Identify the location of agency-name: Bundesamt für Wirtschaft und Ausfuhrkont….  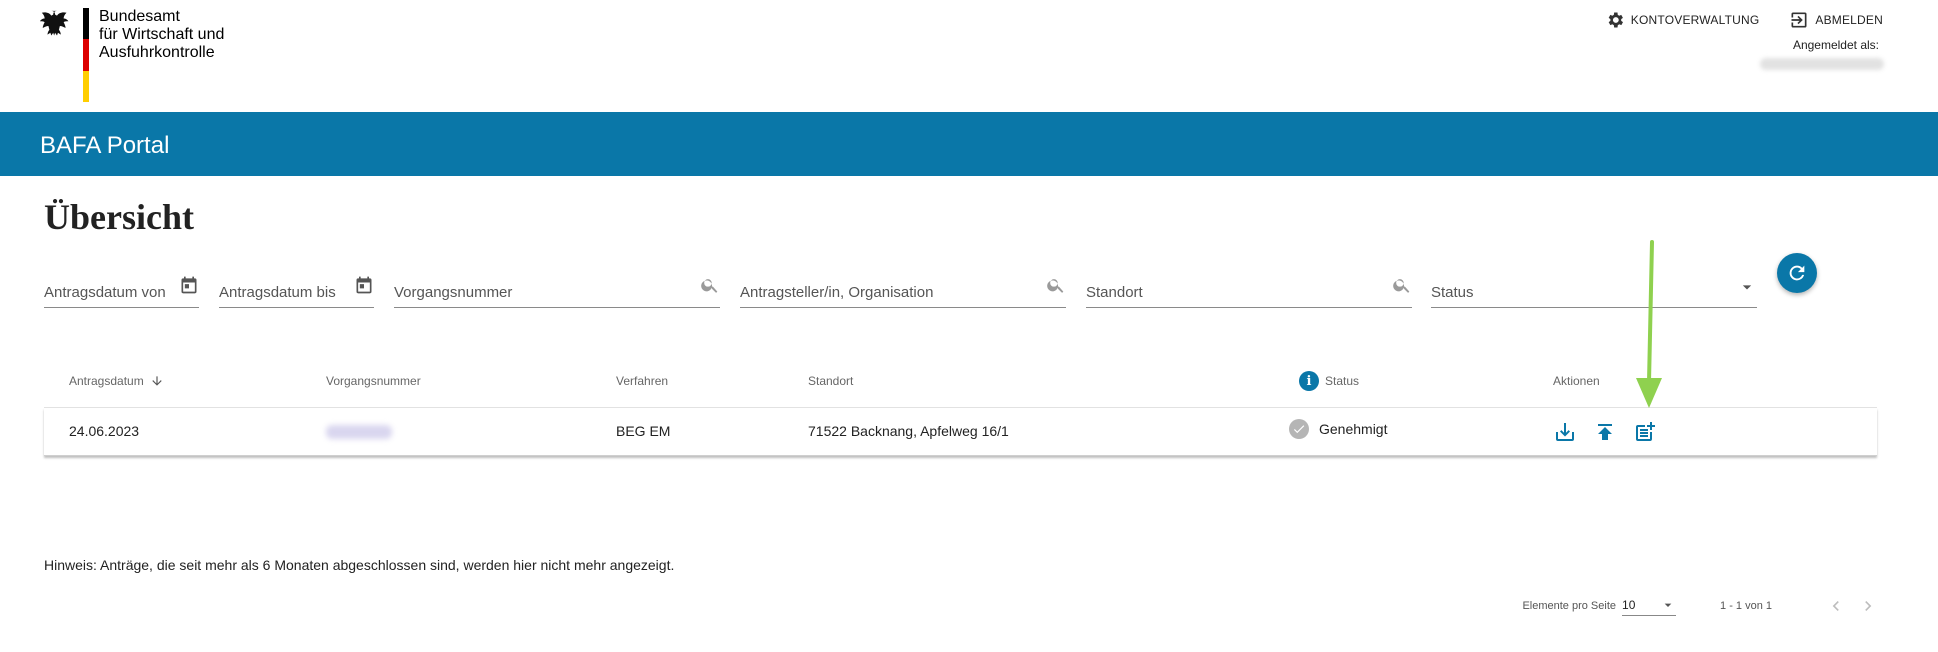
(161, 35).